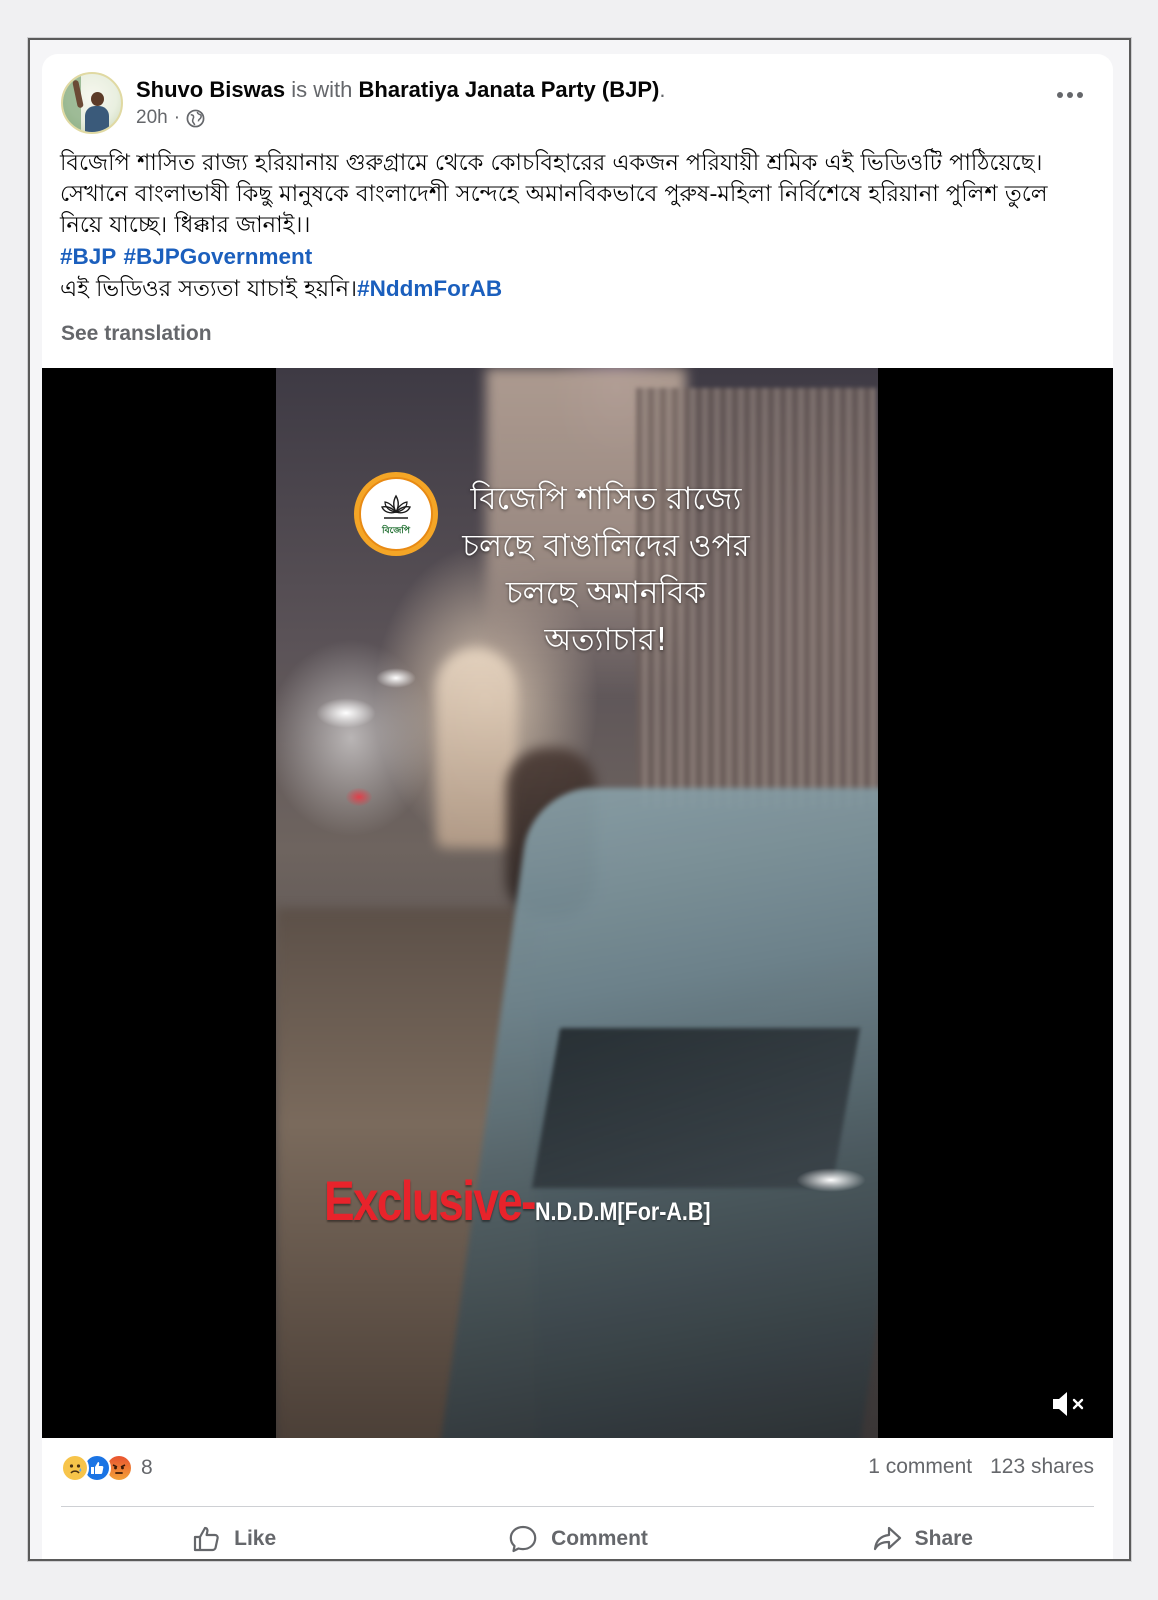 The height and width of the screenshot is (1600, 1158). What do you see at coordinates (606, 593) in the screenshot?
I see `overlay-line-3: চলছে অমানবিক` at bounding box center [606, 593].